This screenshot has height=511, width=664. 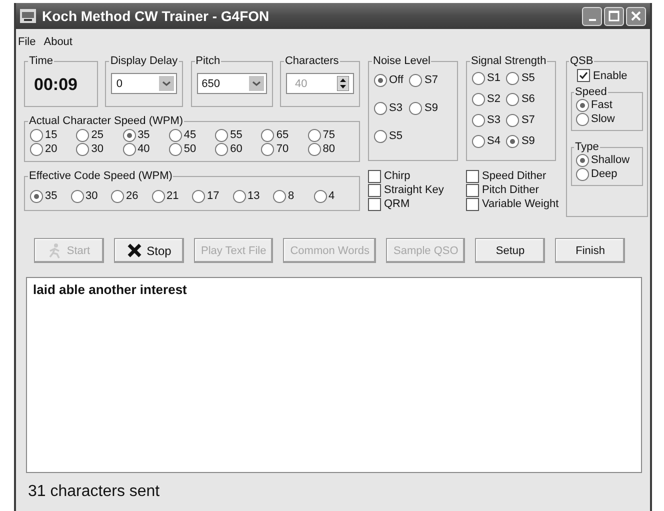 What do you see at coordinates (192, 149) in the screenshot?
I see `radio-option: 50` at bounding box center [192, 149].